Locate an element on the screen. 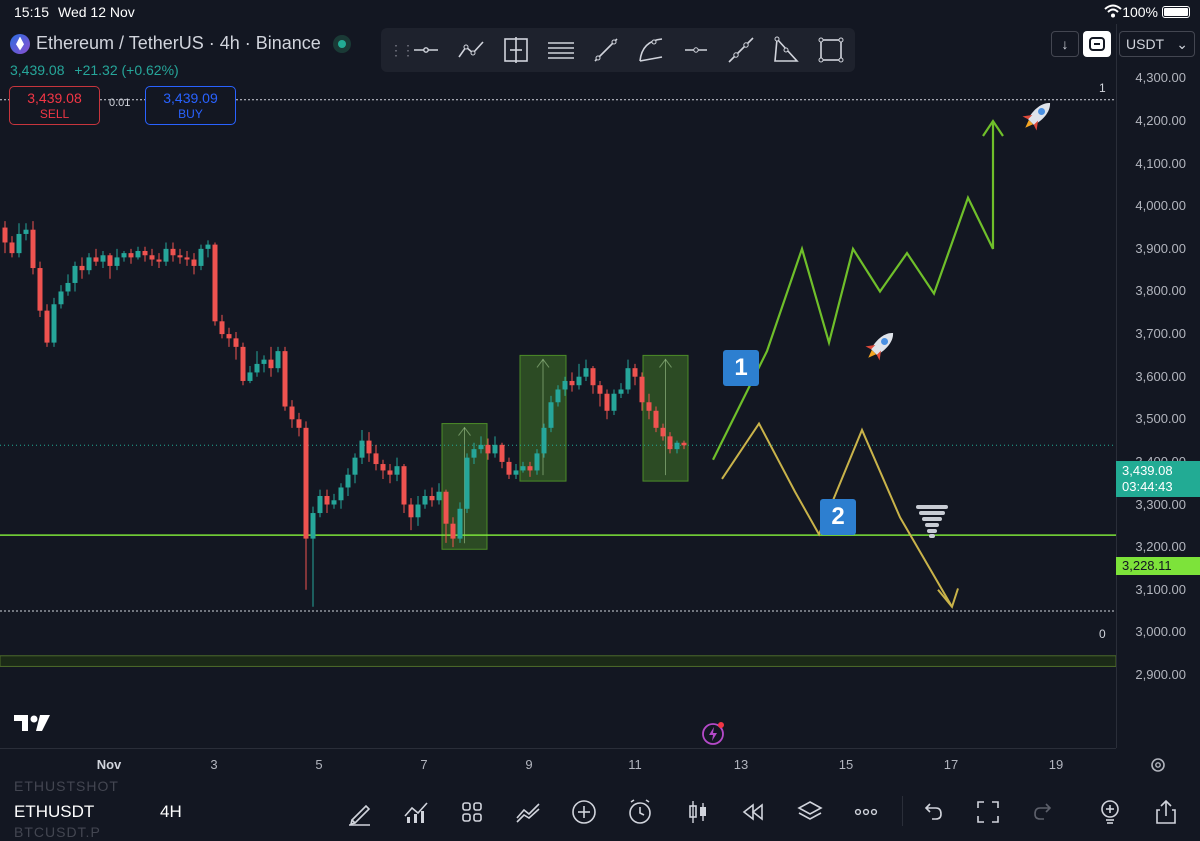 The height and width of the screenshot is (841, 1200). undo-icon is located at coordinates (932, 812).